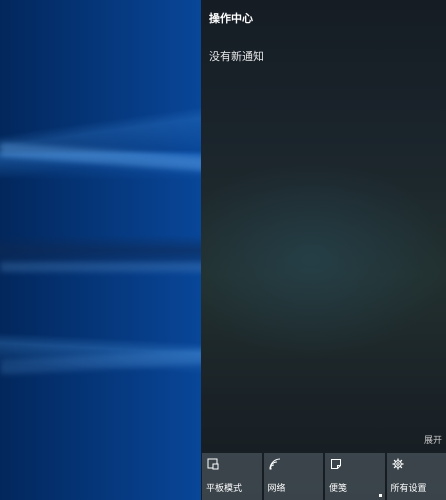 The width and height of the screenshot is (446, 500). I want to click on tile-expand-marker, so click(380, 495).